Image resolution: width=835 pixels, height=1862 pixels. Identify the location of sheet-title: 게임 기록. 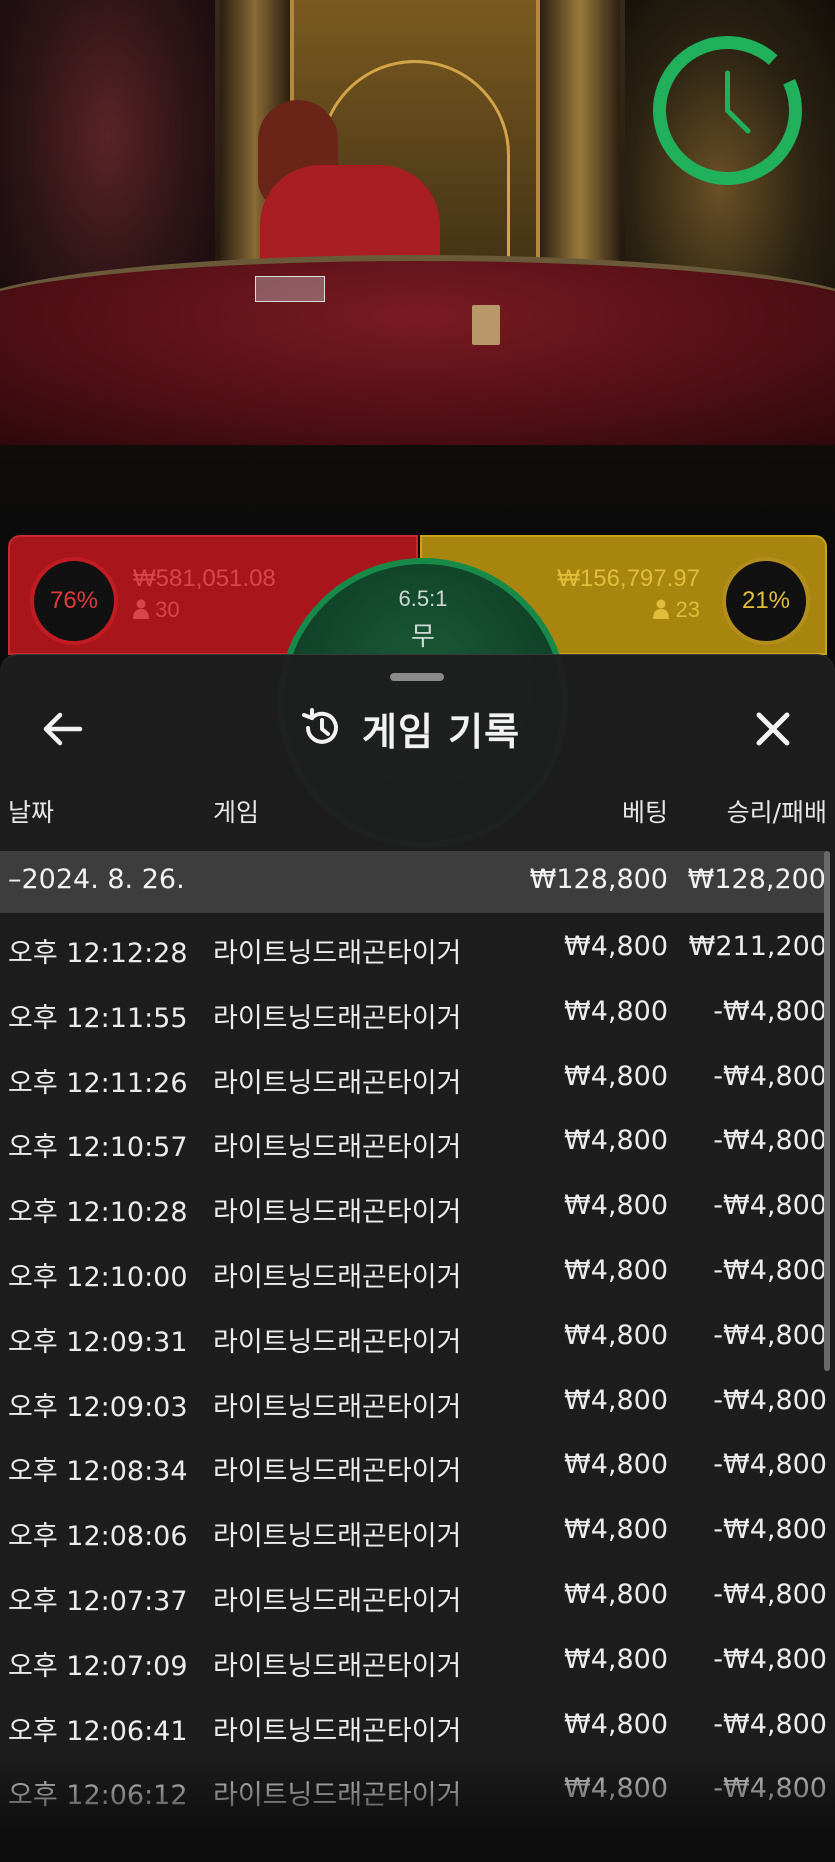
(410, 728).